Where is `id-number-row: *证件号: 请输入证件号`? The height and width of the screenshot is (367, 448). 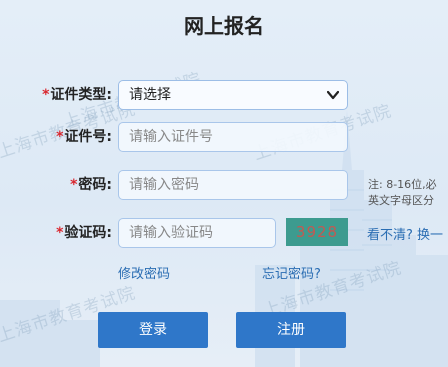 id-number-row: *证件号: 请输入证件号 is located at coordinates (224, 137).